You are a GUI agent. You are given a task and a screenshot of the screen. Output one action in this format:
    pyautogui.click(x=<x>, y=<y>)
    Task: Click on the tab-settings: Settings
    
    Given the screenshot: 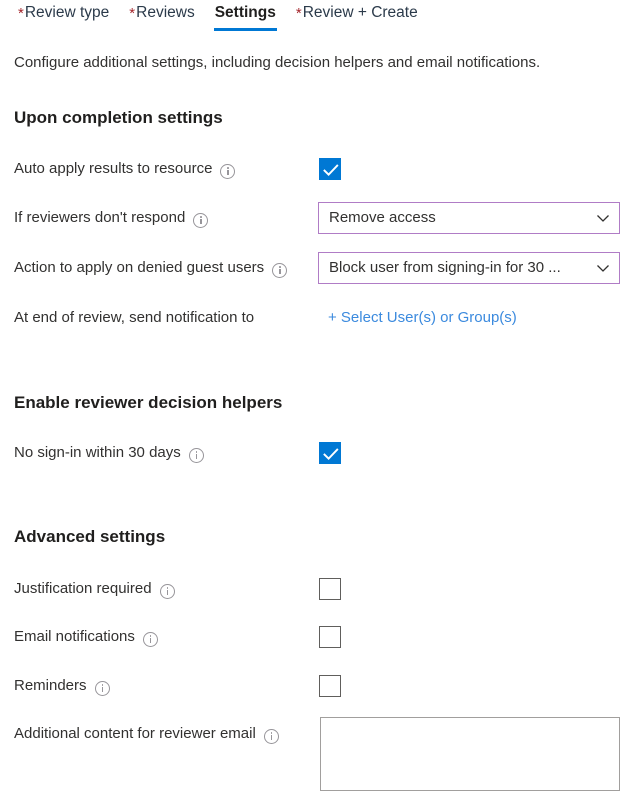 What is the action you would take?
    pyautogui.click(x=245, y=15)
    